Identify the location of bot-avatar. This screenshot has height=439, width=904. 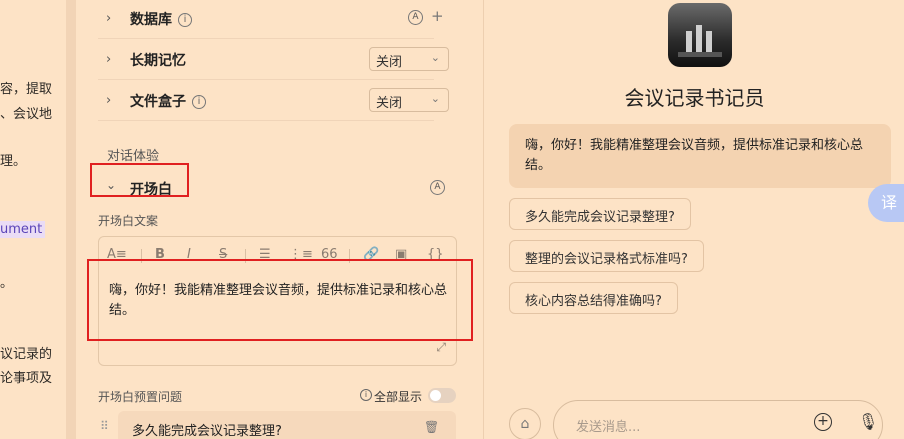
(700, 35).